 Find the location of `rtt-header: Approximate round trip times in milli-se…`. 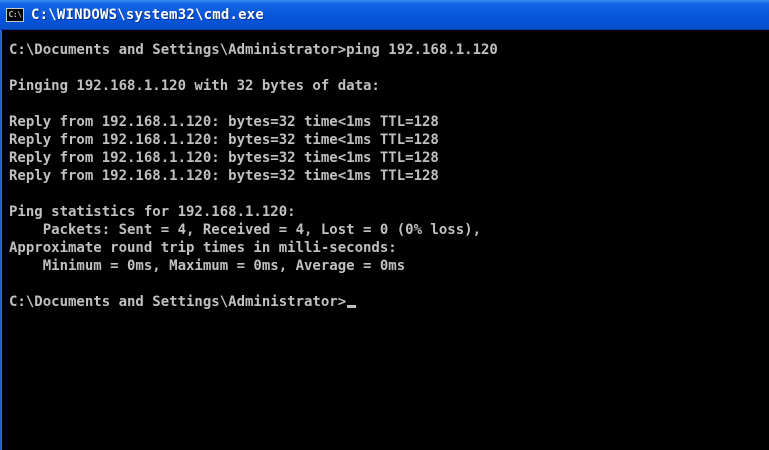

rtt-header: Approximate round trip times in milli-se… is located at coordinates (203, 248).